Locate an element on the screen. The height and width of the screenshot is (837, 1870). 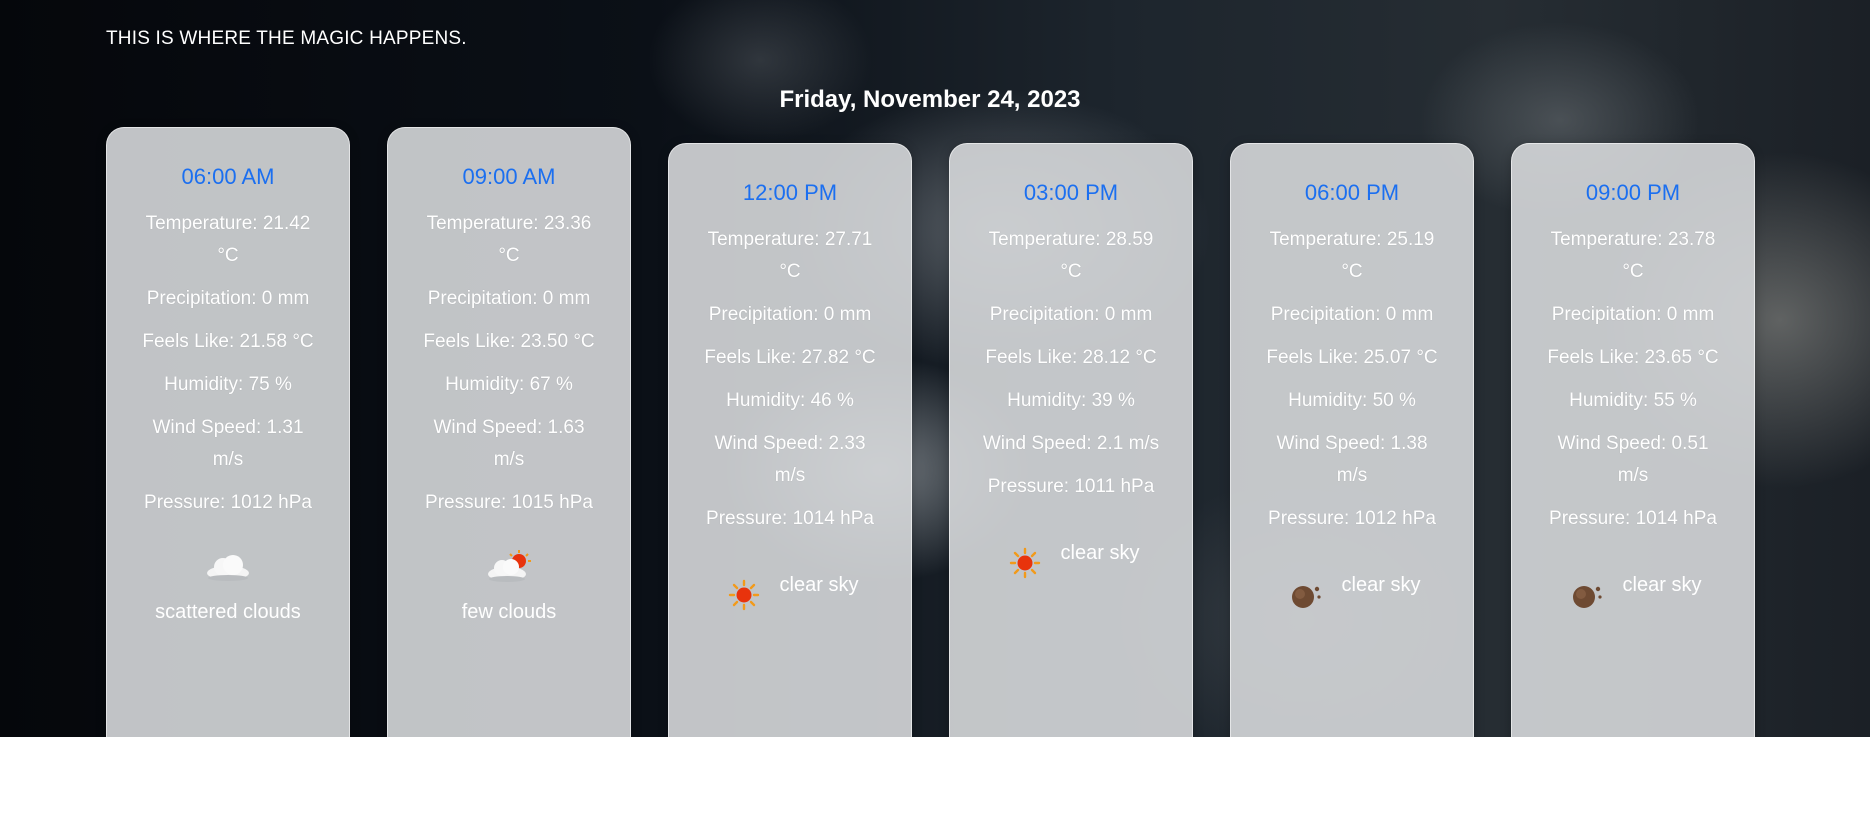
temperature-value: Temperature: 28.59 °C is located at coordinates (1071, 255).